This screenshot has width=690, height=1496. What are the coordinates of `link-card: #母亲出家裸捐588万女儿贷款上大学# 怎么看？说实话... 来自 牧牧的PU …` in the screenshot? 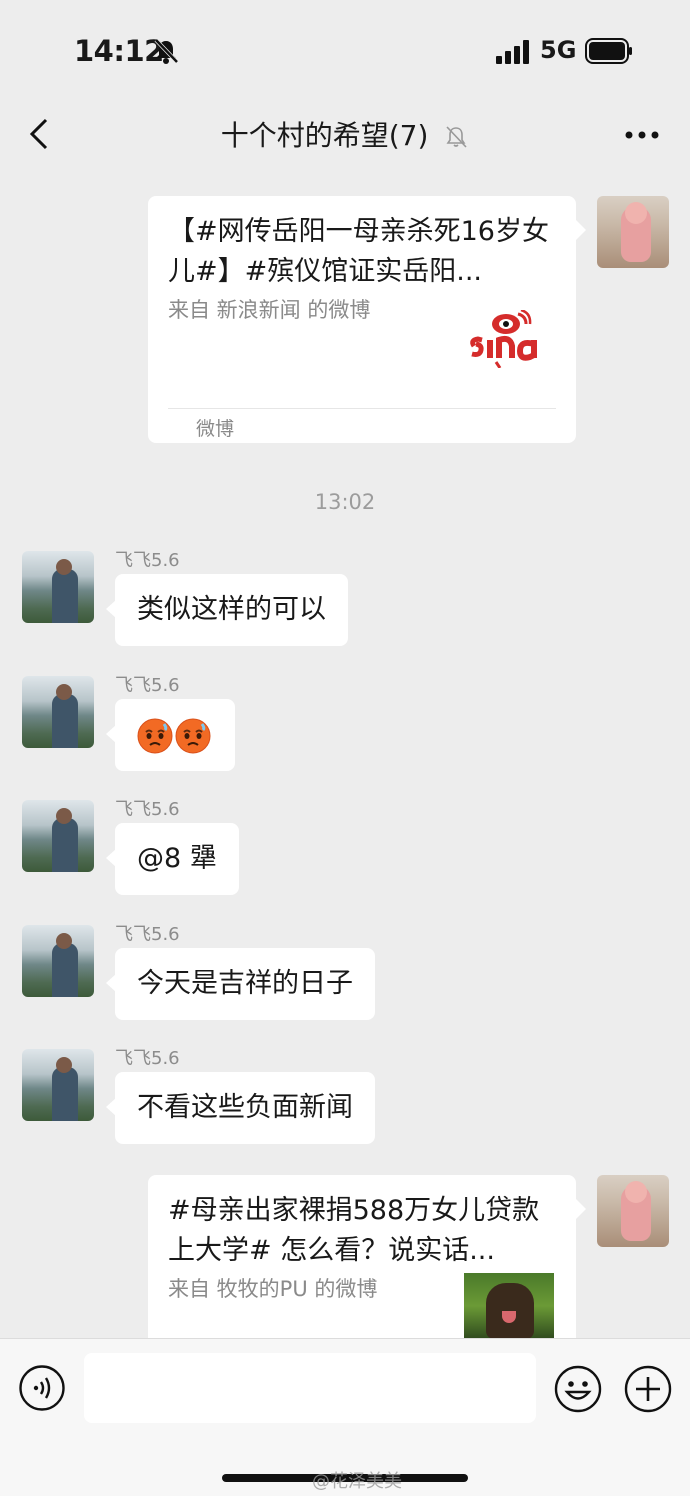 It's located at (367, 1260).